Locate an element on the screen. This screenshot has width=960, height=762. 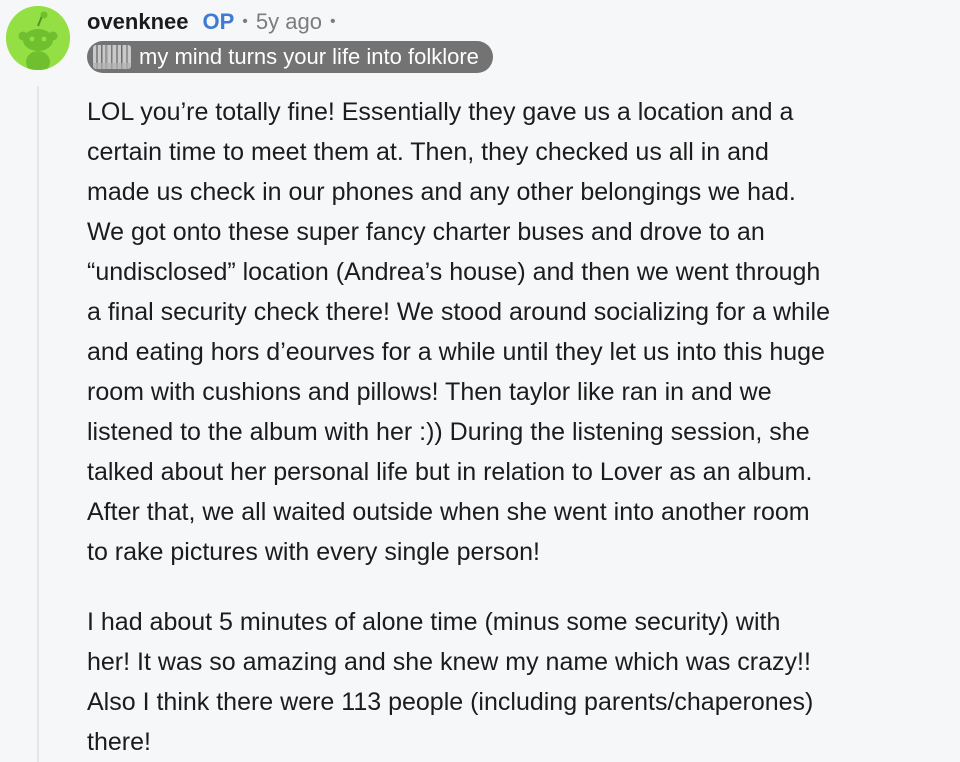
folklore-forest-emoji-icon is located at coordinates (112, 57).